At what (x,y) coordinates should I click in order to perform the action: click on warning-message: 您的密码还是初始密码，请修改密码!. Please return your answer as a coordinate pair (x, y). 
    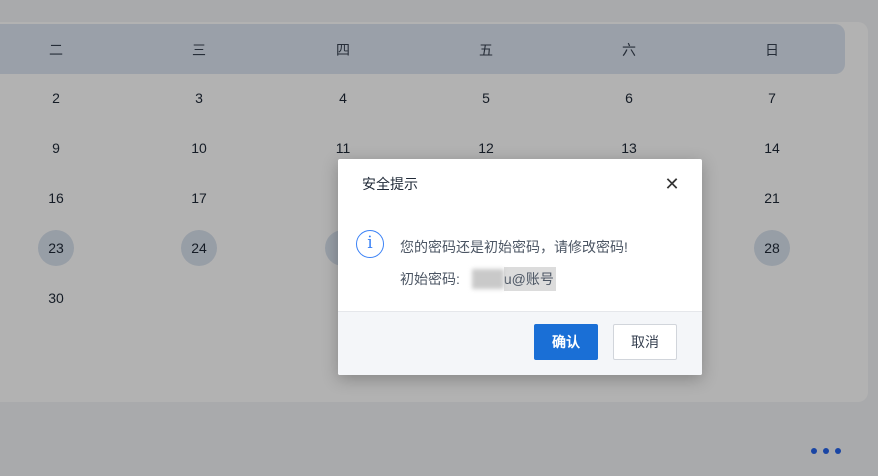
    Looking at the image, I should click on (514, 247).